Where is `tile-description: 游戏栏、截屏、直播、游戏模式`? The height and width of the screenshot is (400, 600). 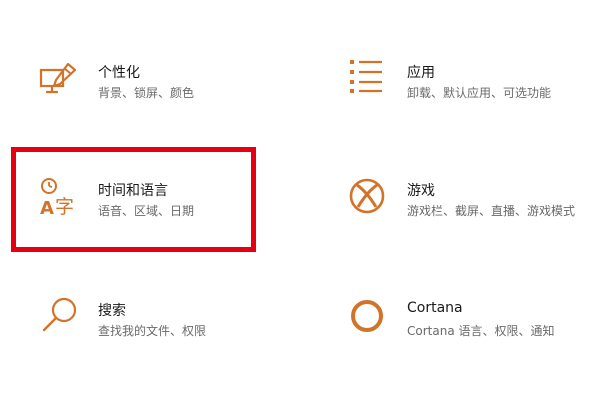
tile-description: 游戏栏、截屏、直播、游戏模式 is located at coordinates (491, 211).